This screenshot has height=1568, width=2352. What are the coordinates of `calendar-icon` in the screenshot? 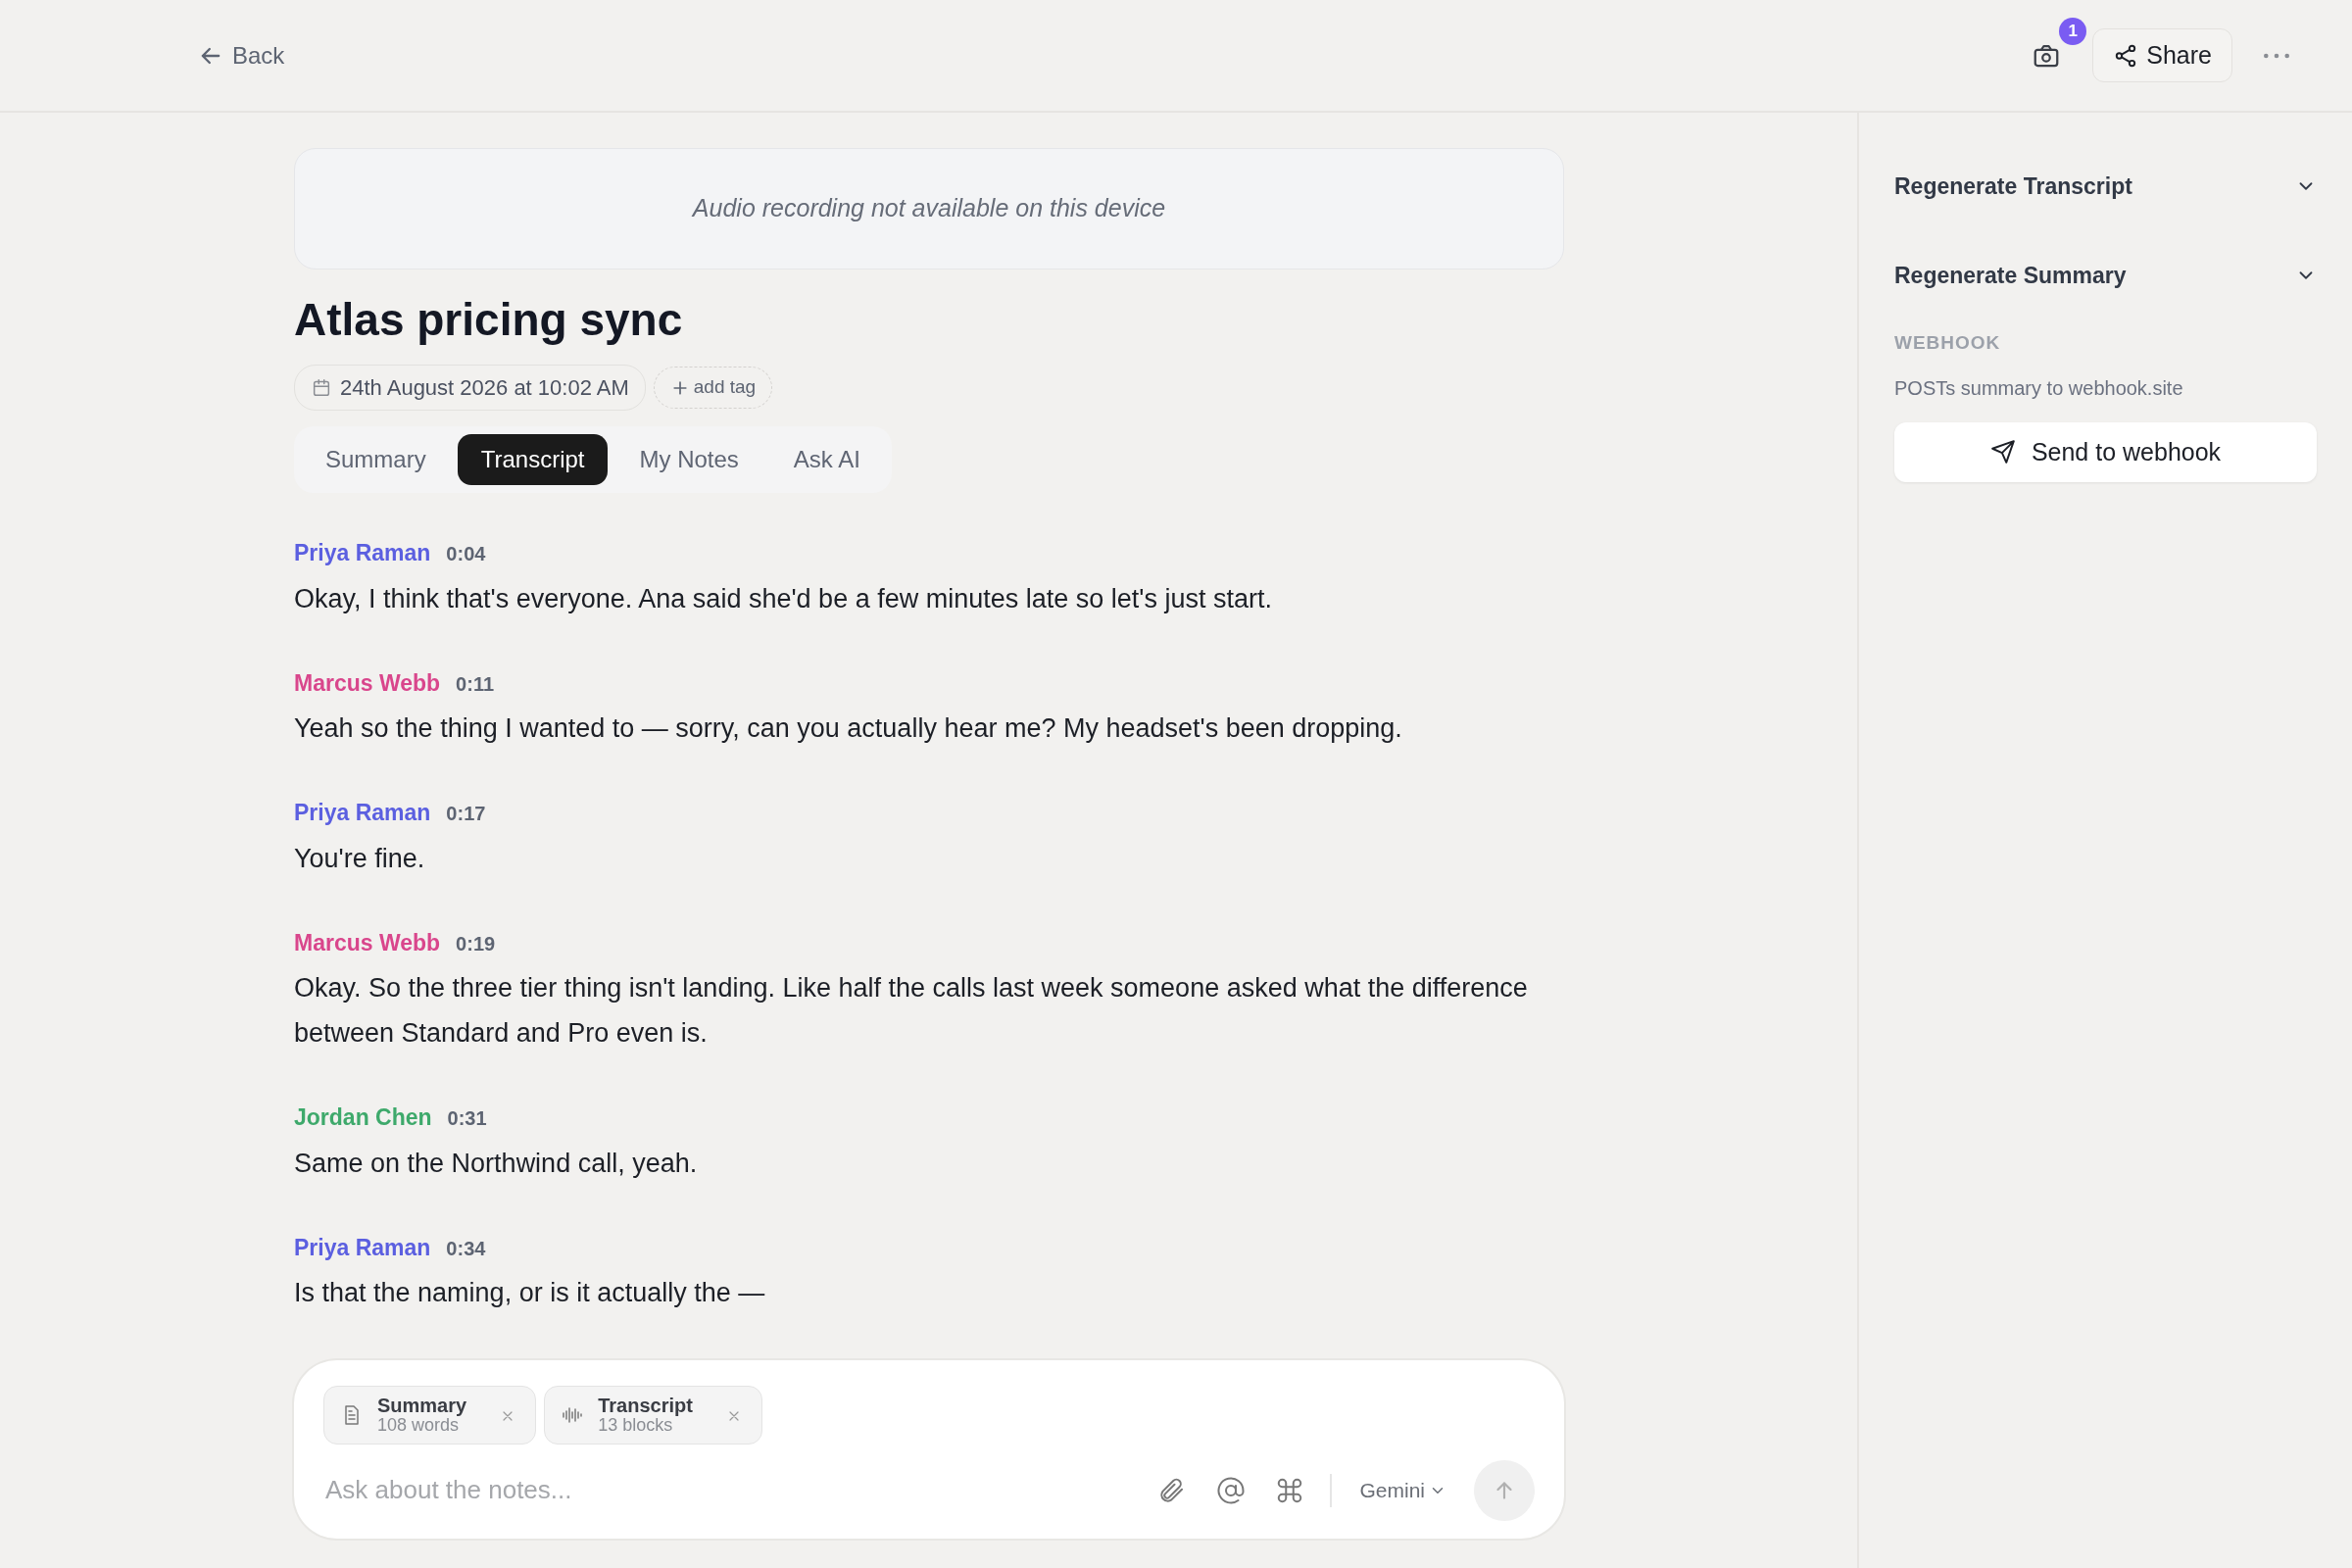 It's located at (321, 387).